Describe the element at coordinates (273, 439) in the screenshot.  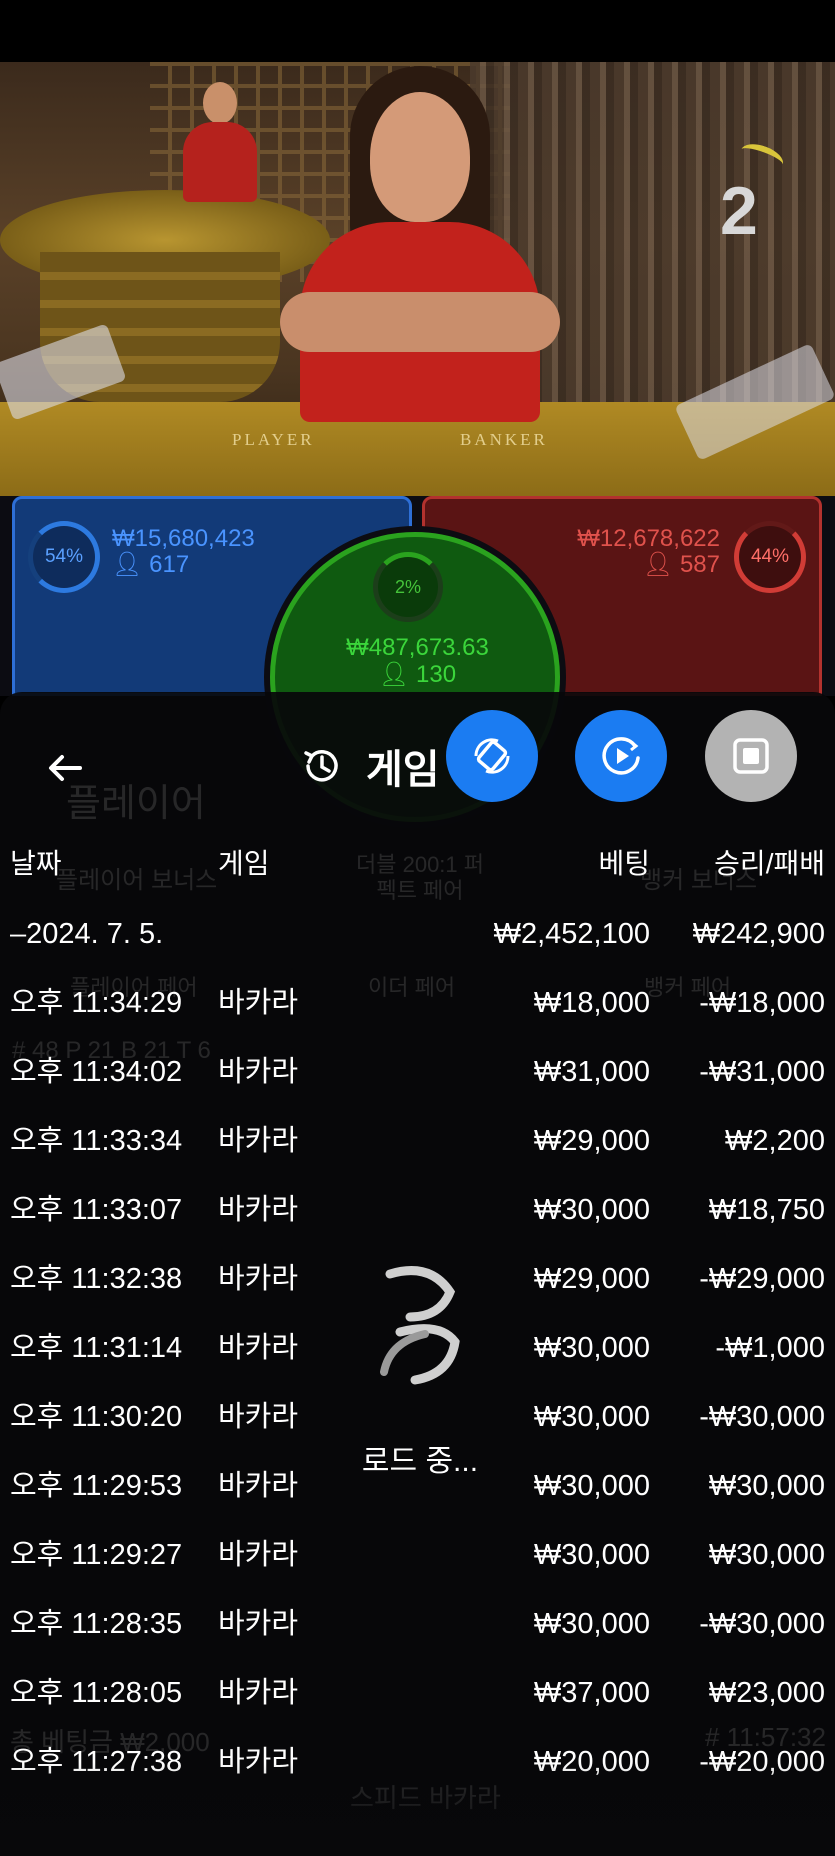
I see `felt-label-player: PLAYER` at that location.